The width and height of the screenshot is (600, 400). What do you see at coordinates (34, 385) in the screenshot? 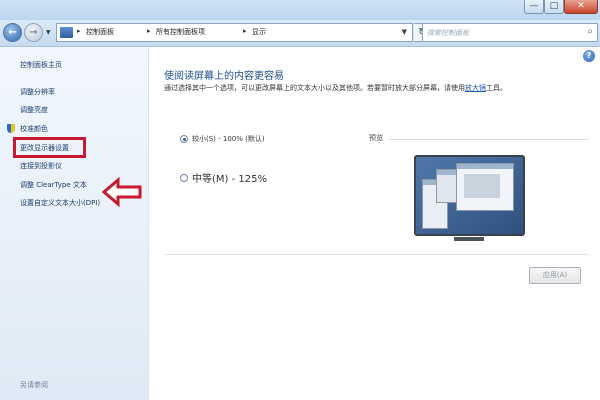
I see `sidebar-see-also: 另请参阅` at bounding box center [34, 385].